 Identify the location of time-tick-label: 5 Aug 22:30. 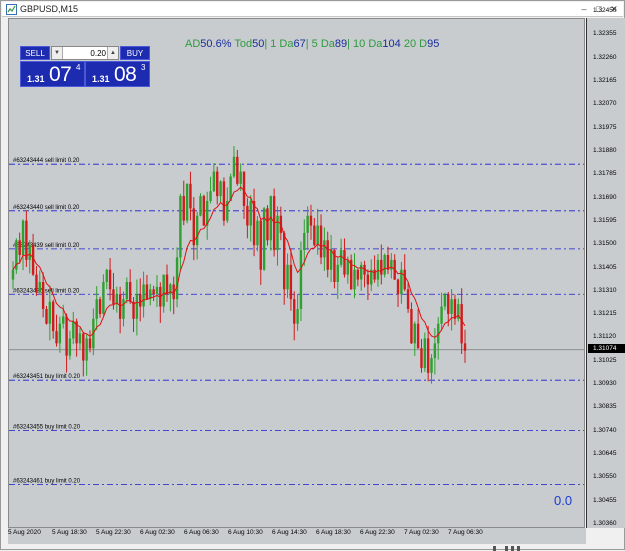
(113, 532).